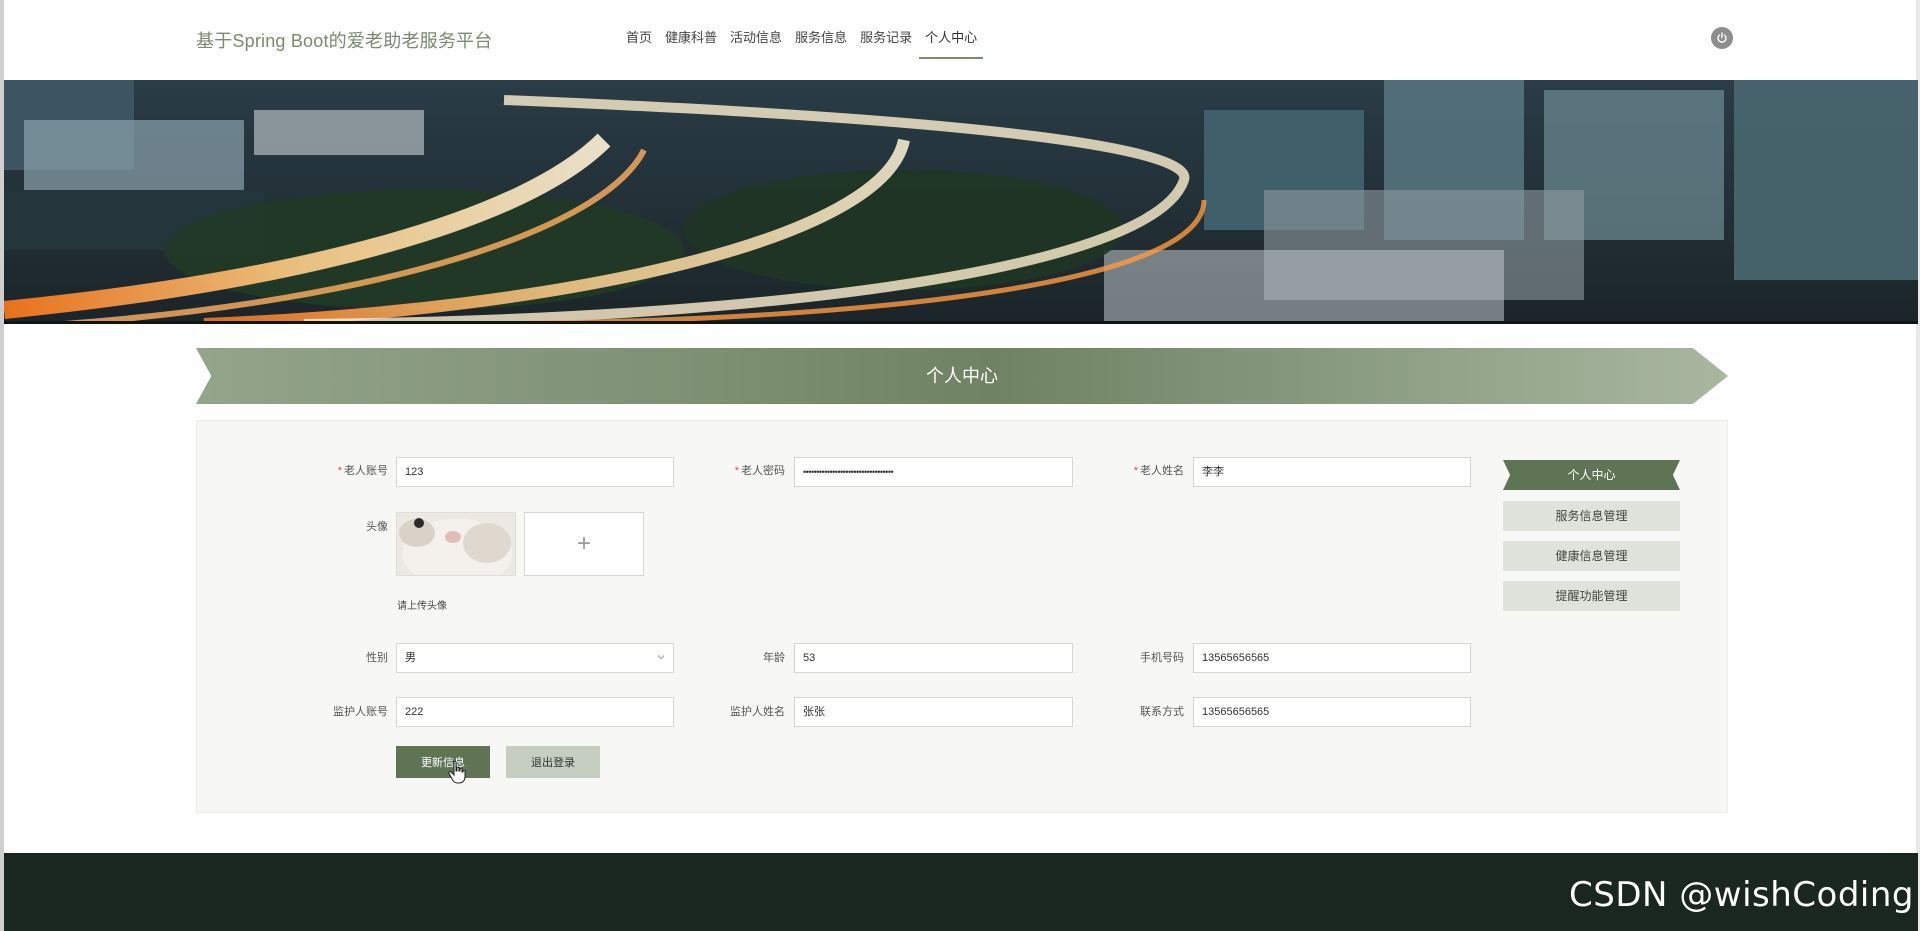 Image resolution: width=1920 pixels, height=931 pixels. Describe the element at coordinates (443, 762) in the screenshot. I see `update-info-button: 更新信息` at that location.